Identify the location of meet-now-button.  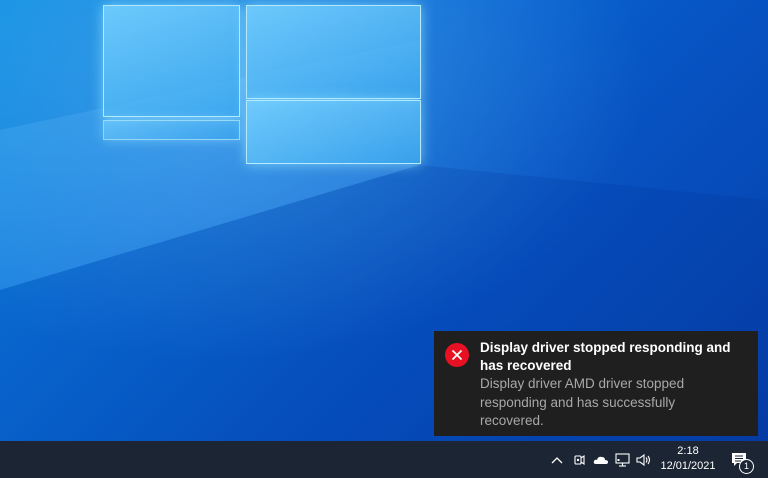
(579, 459).